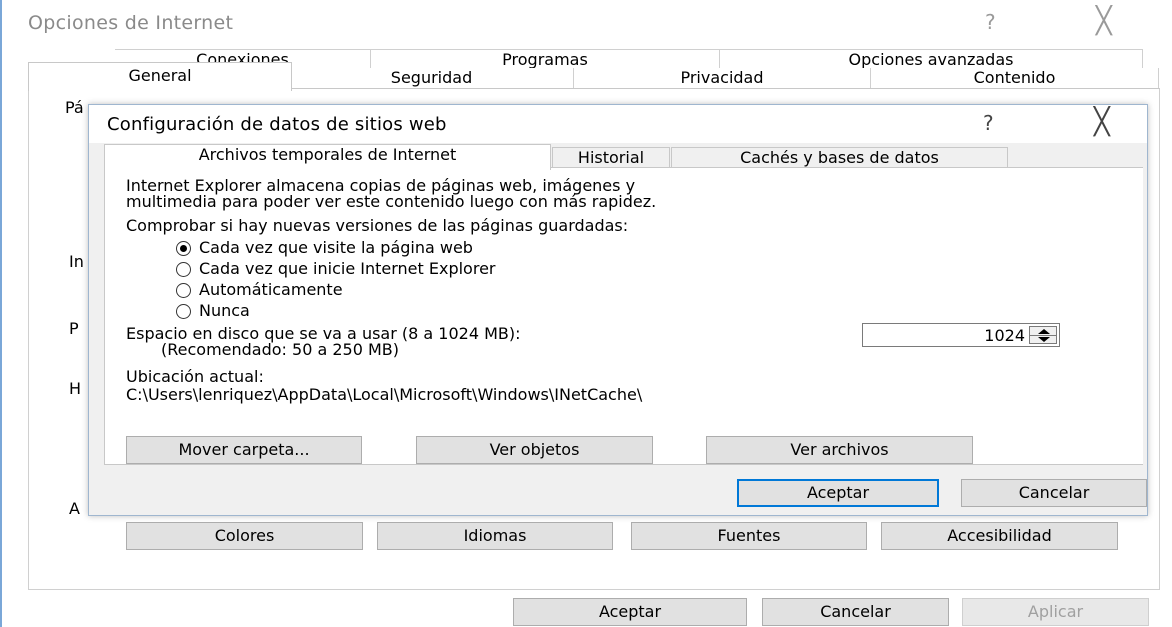 The height and width of the screenshot is (627, 1172). What do you see at coordinates (1015, 79) in the screenshot?
I see `tab-contenido: Contenido` at bounding box center [1015, 79].